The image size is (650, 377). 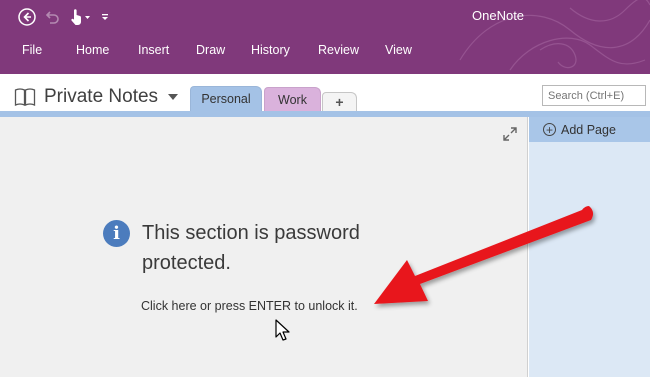 I want to click on tab-home: Home, so click(x=92, y=50).